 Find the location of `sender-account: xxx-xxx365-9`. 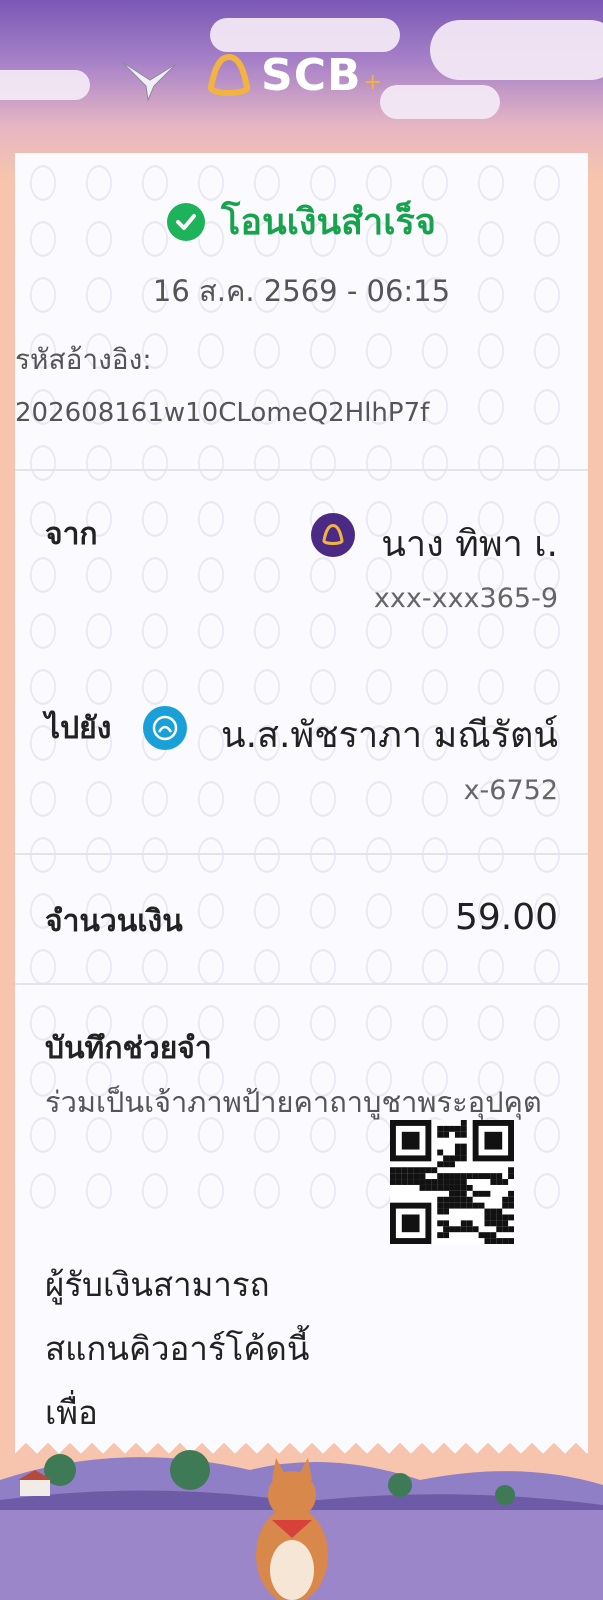

sender-account: xxx-xxx365-9 is located at coordinates (465, 598).